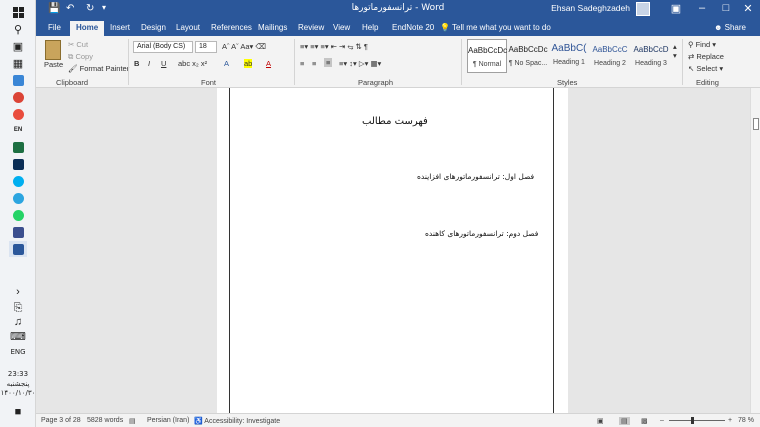 This screenshot has height=427, width=760. What do you see at coordinates (567, 82) in the screenshot?
I see `styles-group-label: Styles` at bounding box center [567, 82].